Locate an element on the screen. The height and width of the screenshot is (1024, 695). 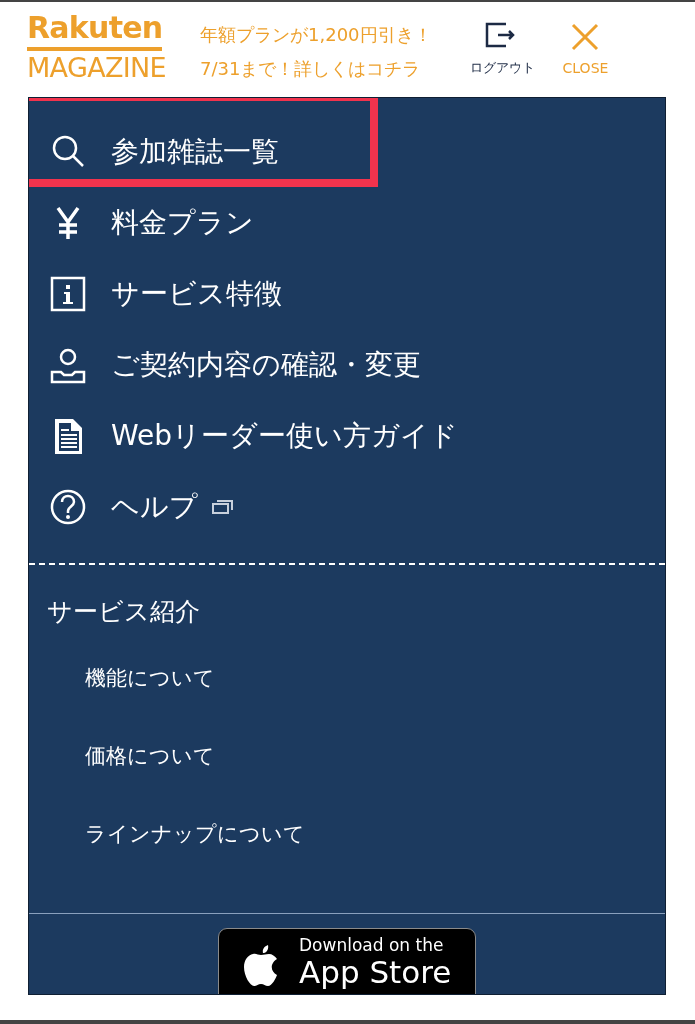
logout-button: ログアウト is located at coordinates (502, 50).